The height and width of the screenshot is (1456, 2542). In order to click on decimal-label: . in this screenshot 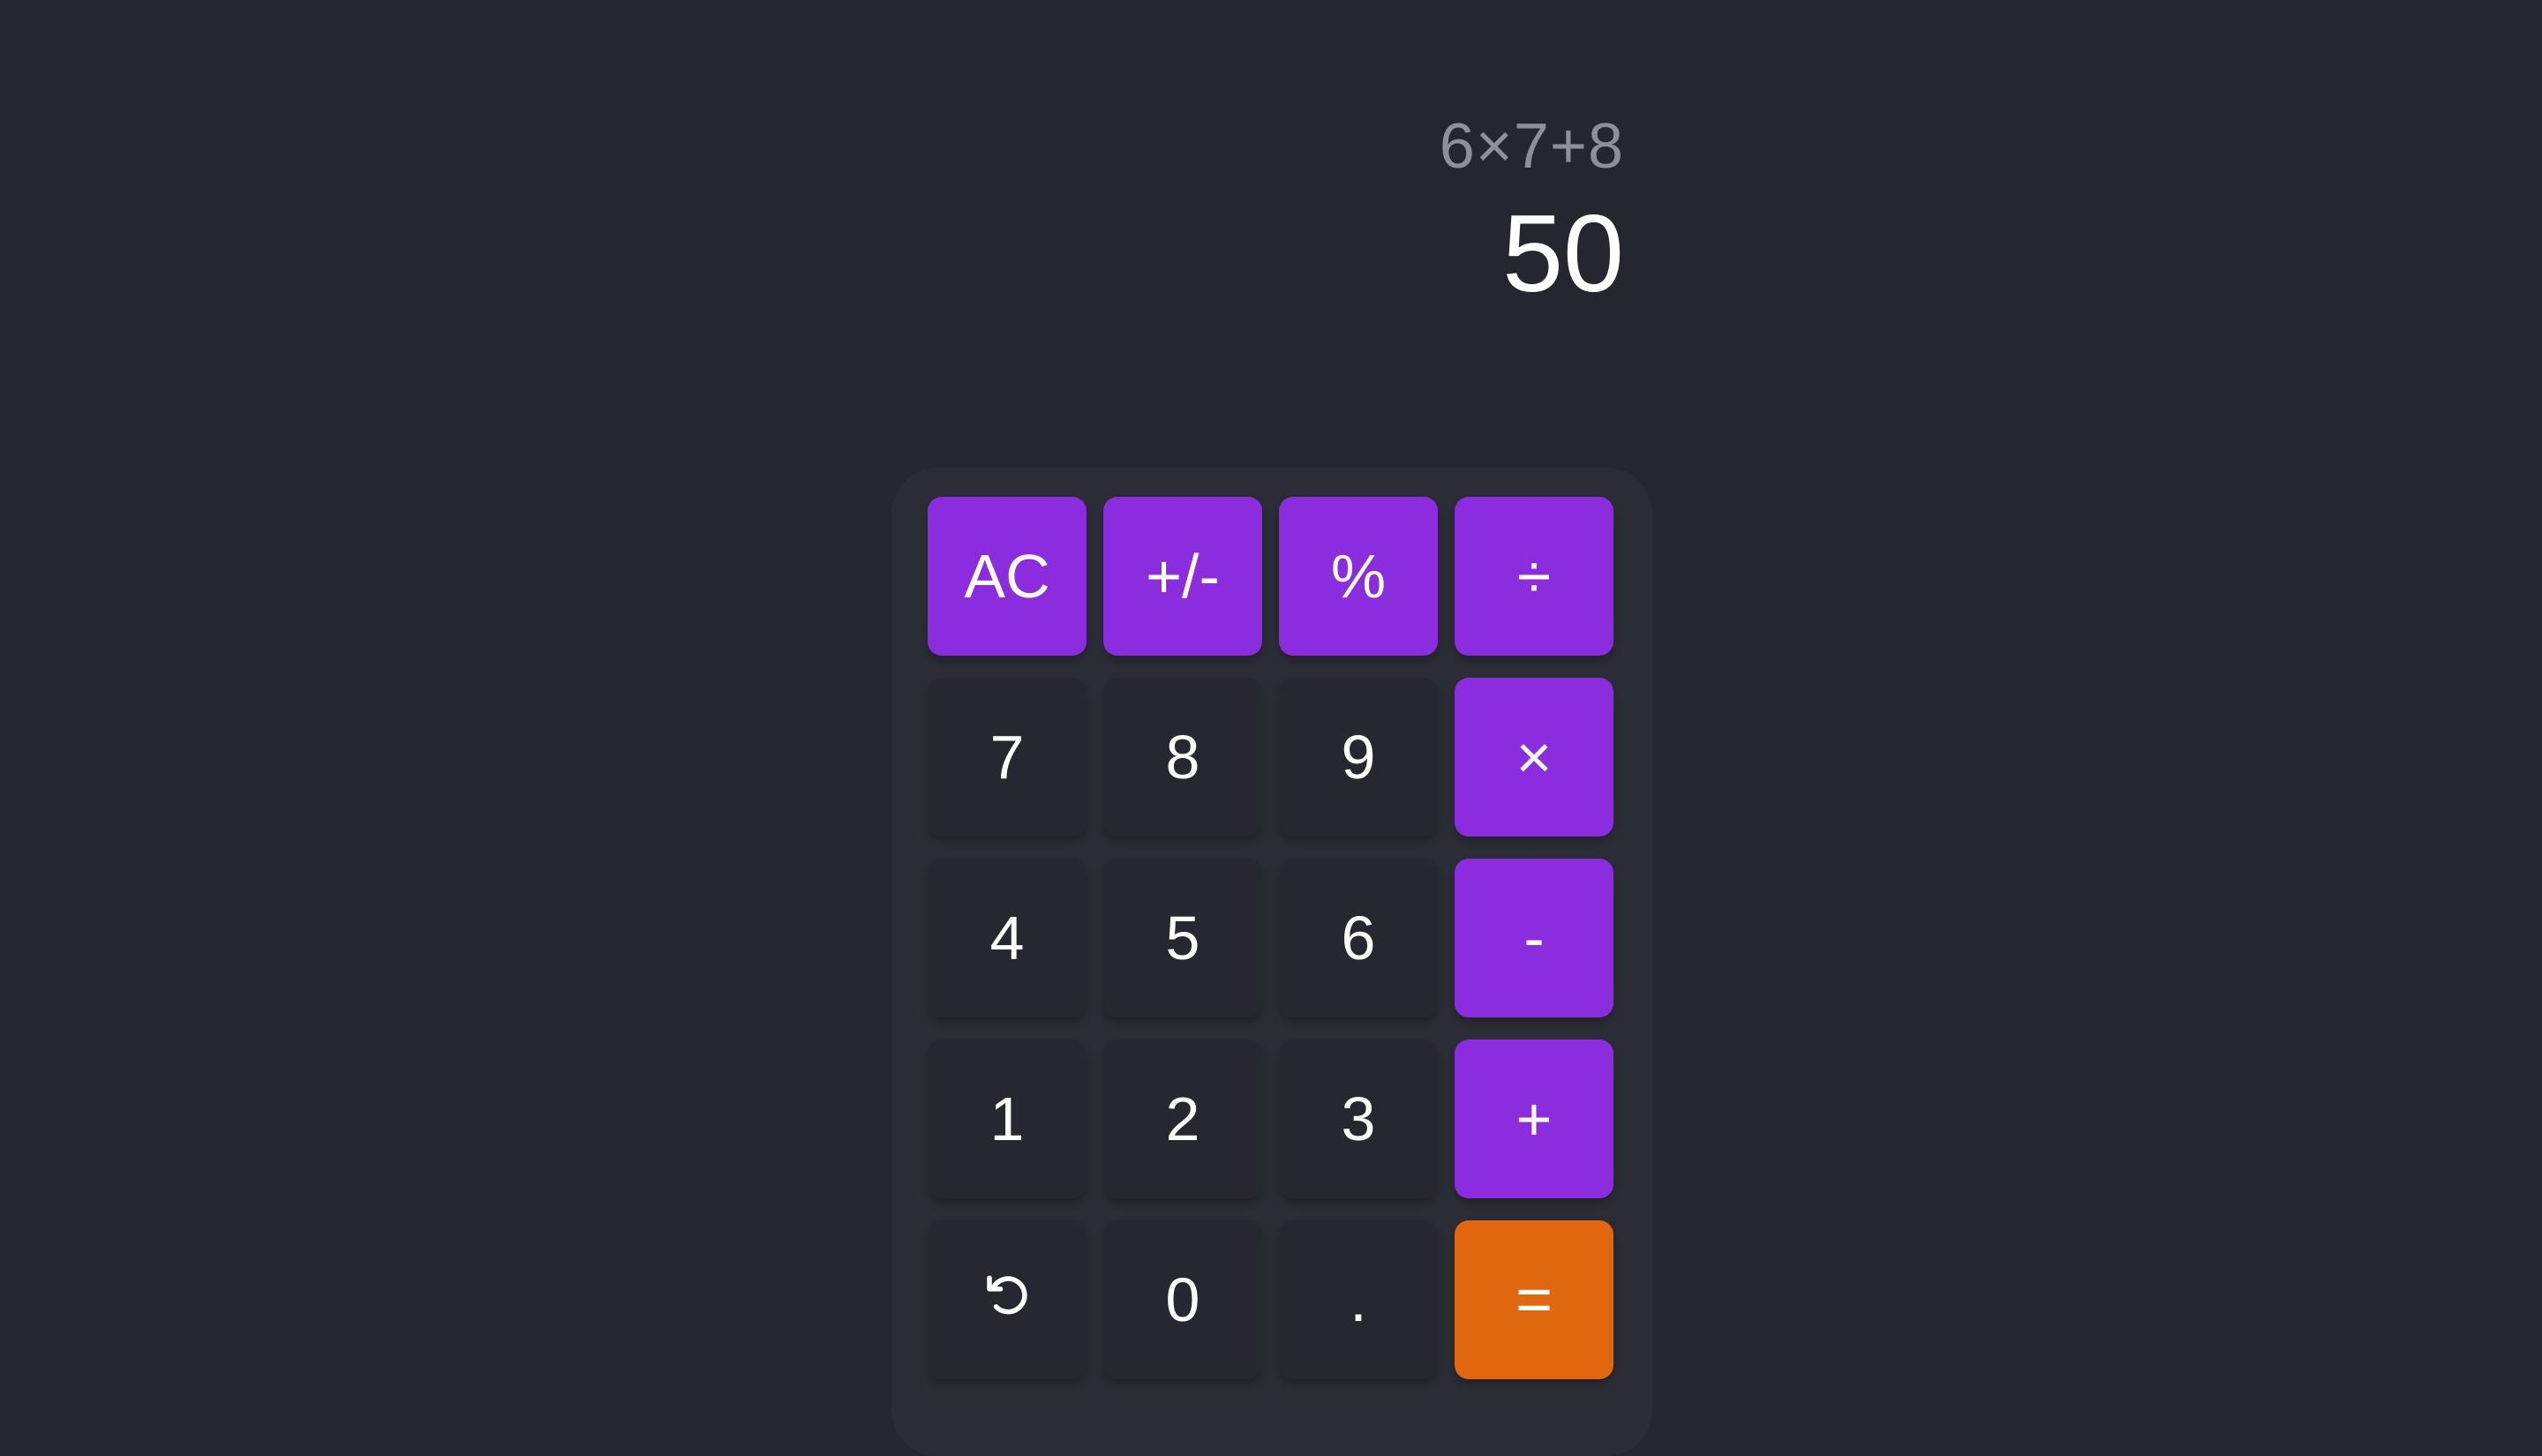, I will do `click(1358, 1299)`.